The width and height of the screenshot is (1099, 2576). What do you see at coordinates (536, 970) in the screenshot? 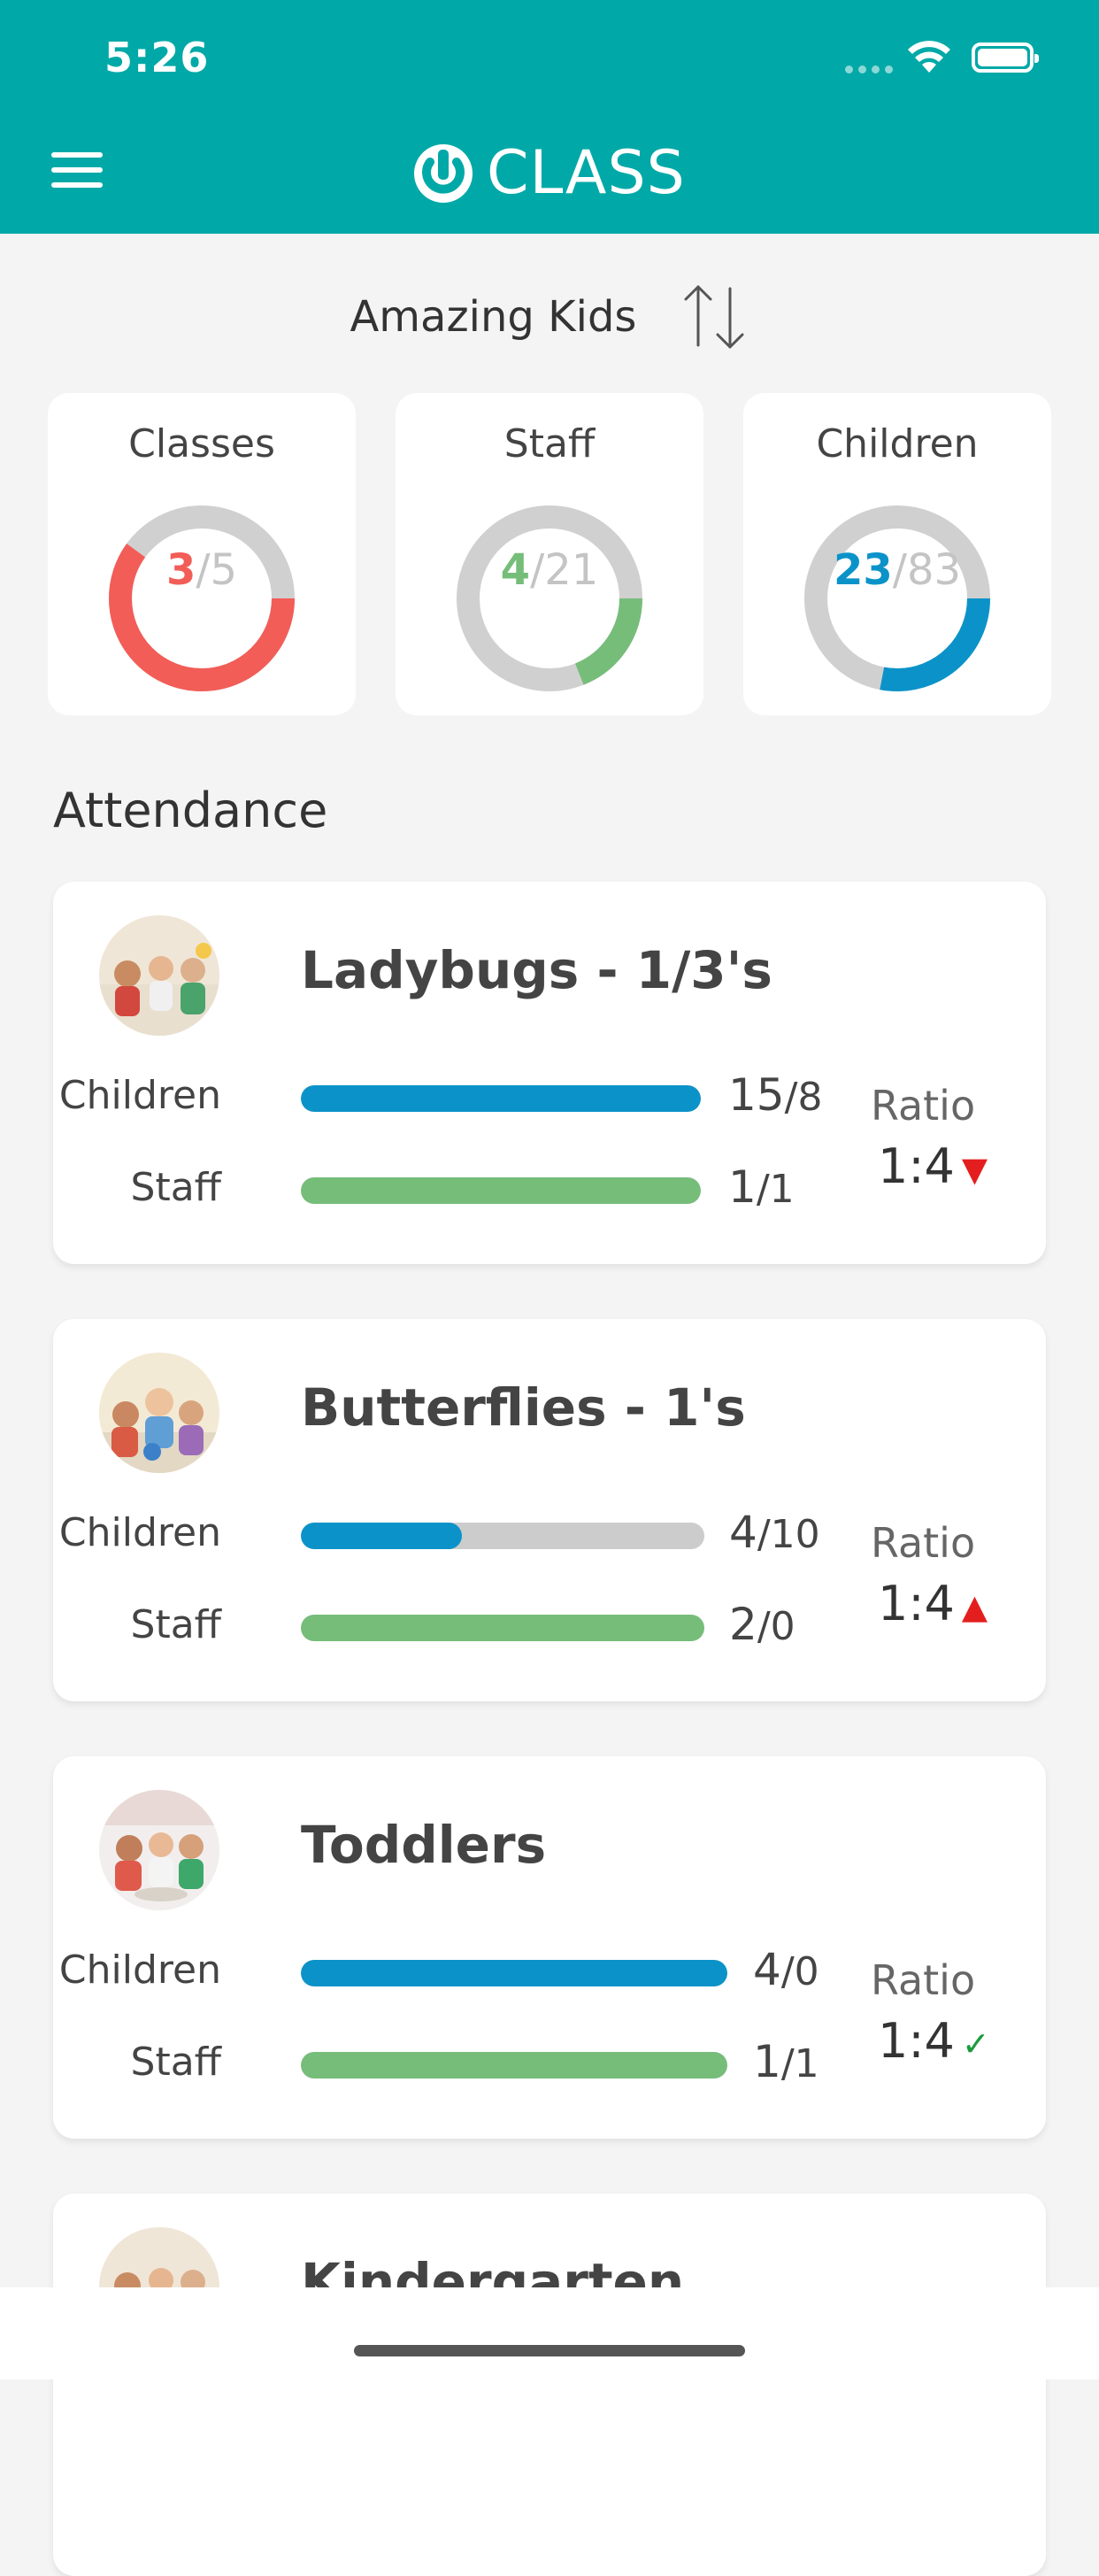
I see `class-name: Ladybugs - 1/3's` at bounding box center [536, 970].